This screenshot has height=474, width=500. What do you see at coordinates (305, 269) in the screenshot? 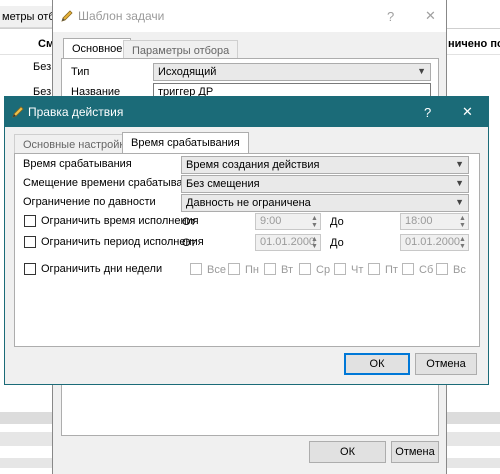
I see `day-checkbox-wed` at bounding box center [305, 269].